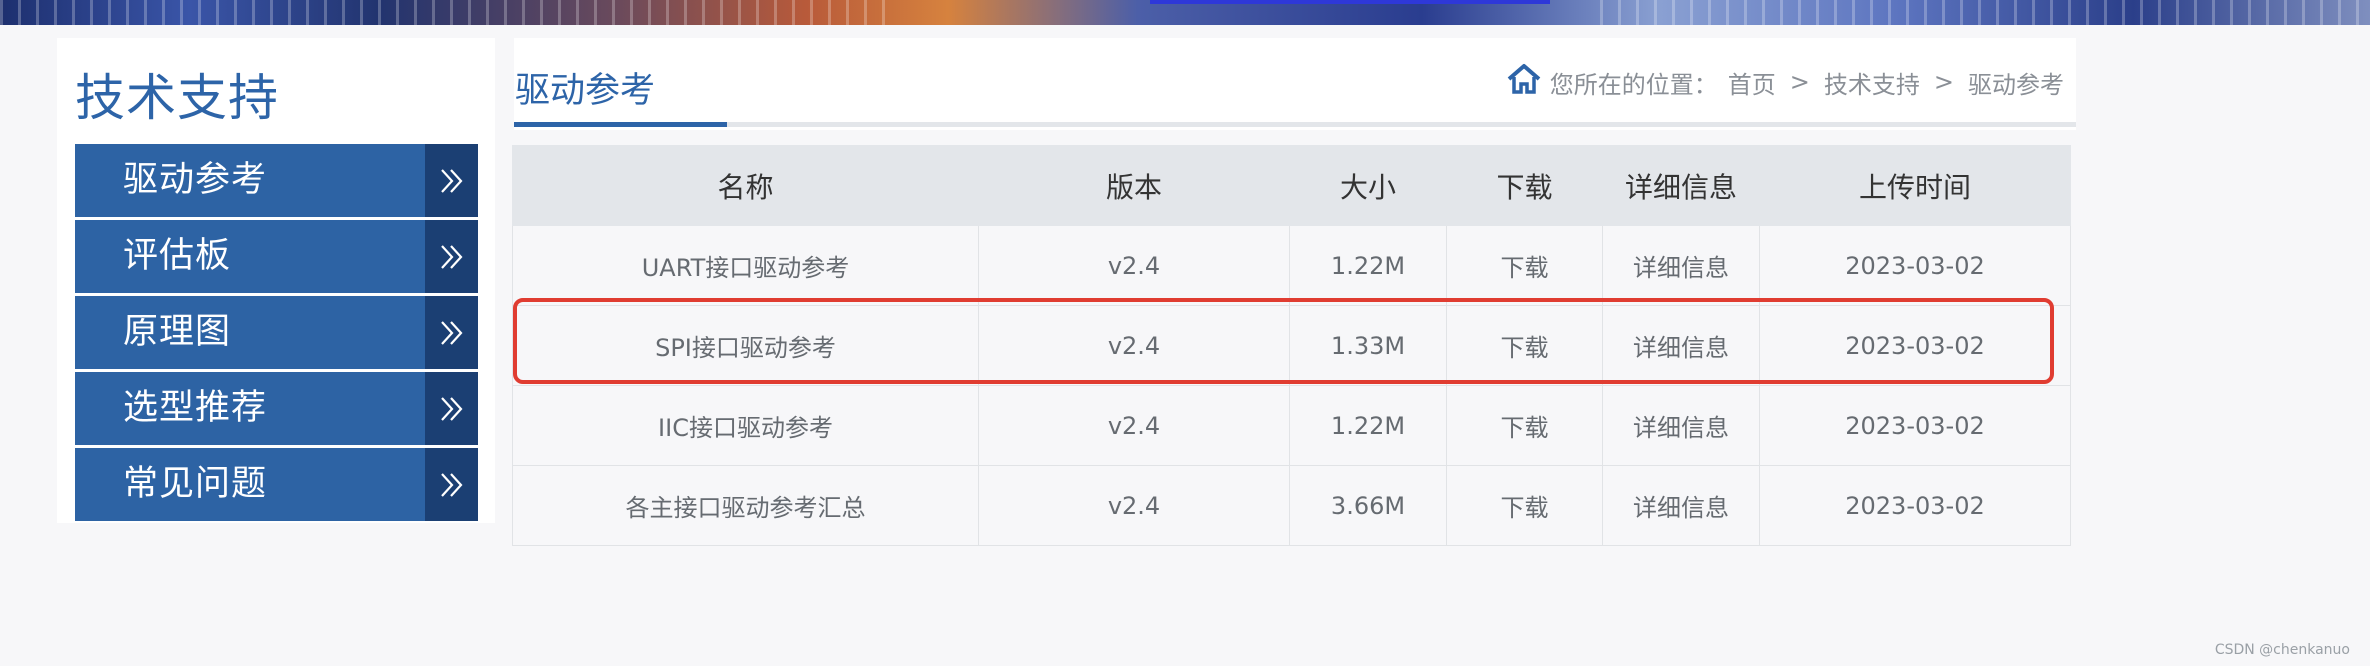 The image size is (2370, 666). I want to click on cell-name: SPI接口驱动参考, so click(745, 345).